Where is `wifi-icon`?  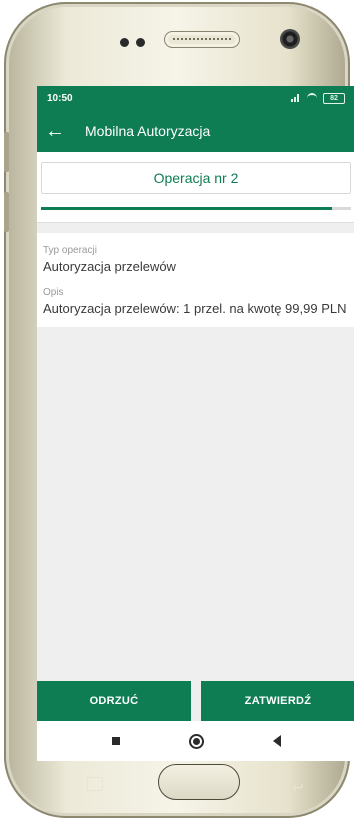
wifi-icon is located at coordinates (312, 98).